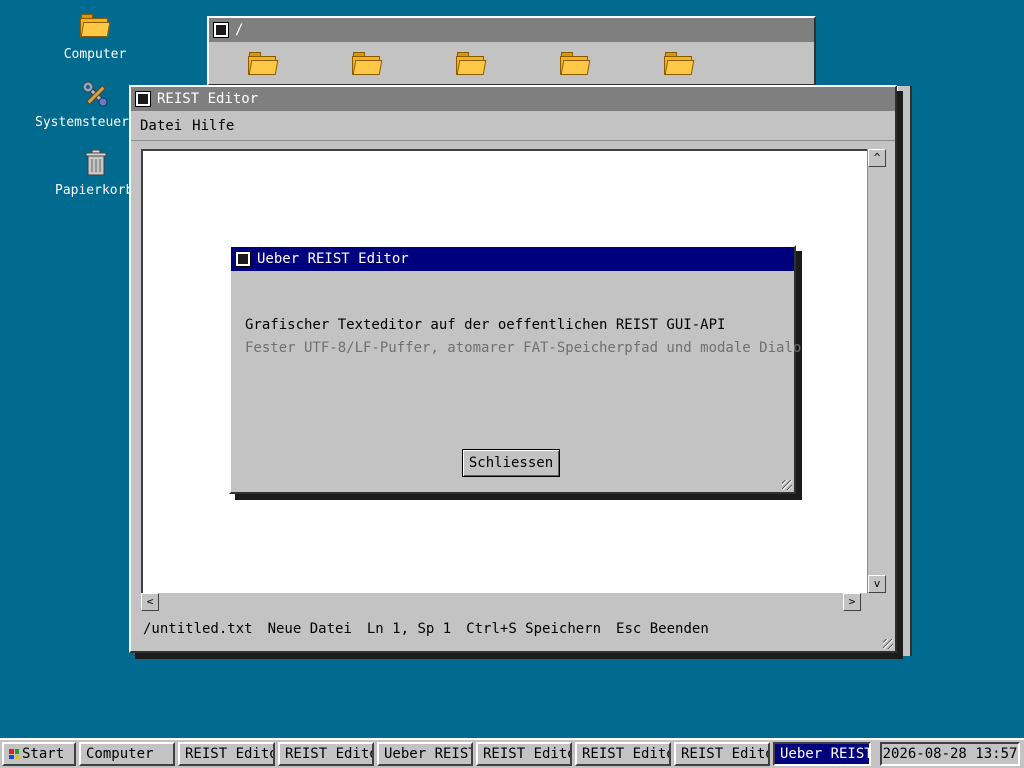 This screenshot has width=1024, height=768. I want to click on desktop-icon-label: Computer, so click(95, 54).